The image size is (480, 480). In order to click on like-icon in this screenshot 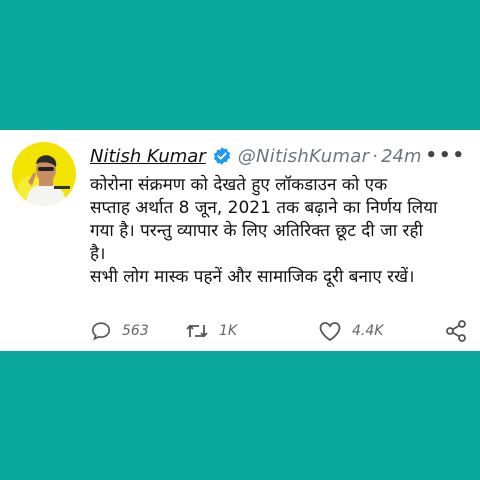, I will do `click(330, 332)`.